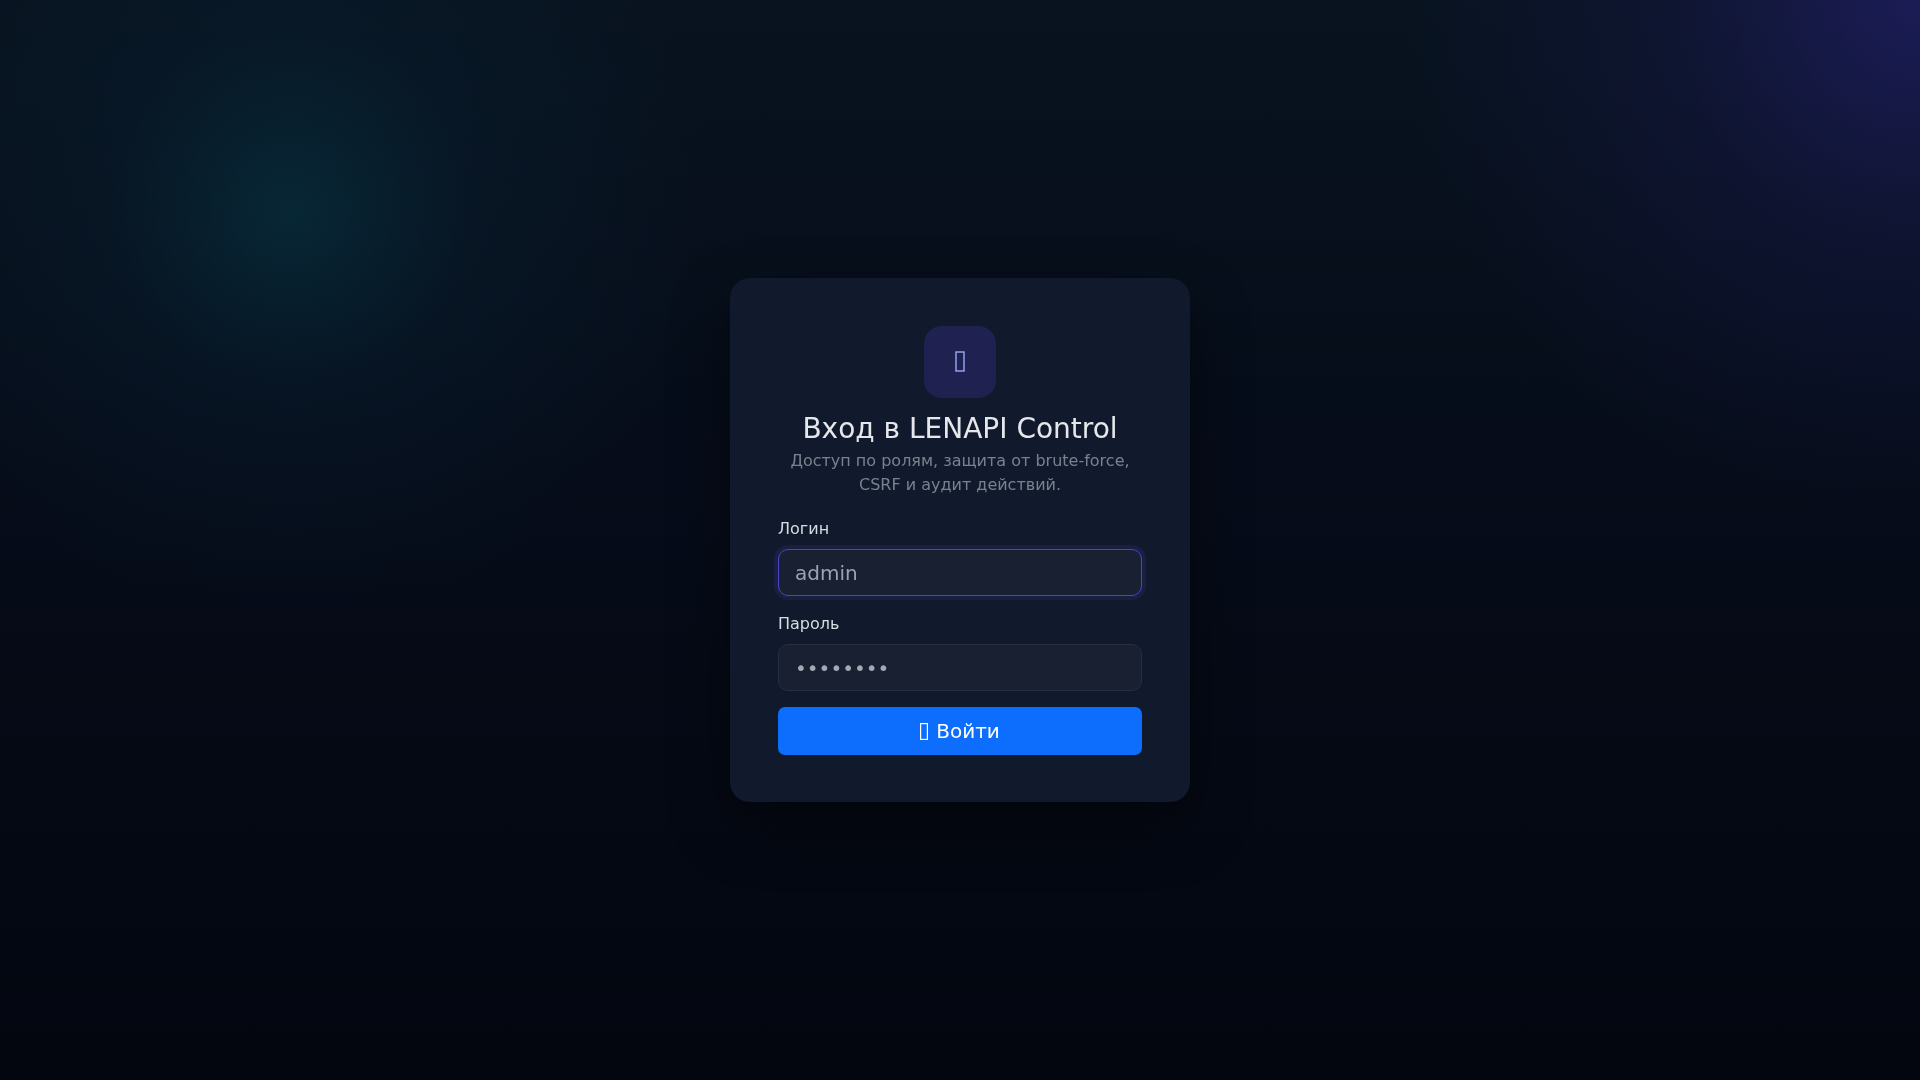 The height and width of the screenshot is (1080, 1920). Describe the element at coordinates (809, 624) in the screenshot. I see `field-label: Пароль` at that location.